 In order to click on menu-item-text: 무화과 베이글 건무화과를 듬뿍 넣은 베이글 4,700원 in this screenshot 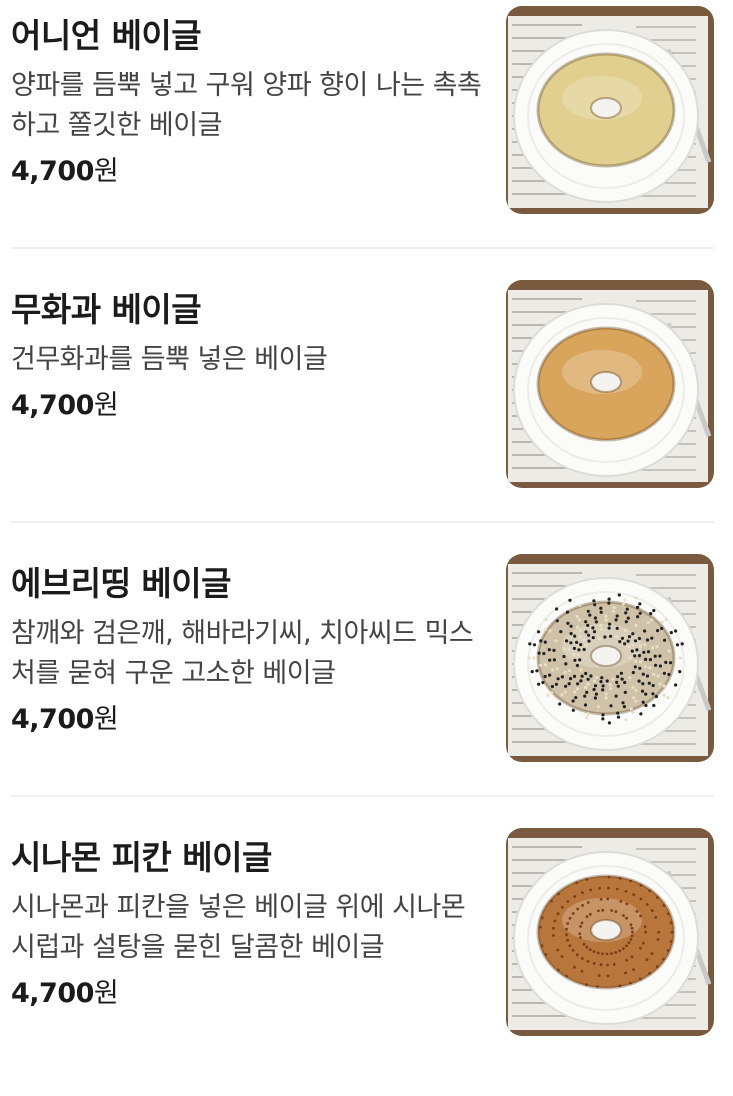, I will do `click(248, 357)`.